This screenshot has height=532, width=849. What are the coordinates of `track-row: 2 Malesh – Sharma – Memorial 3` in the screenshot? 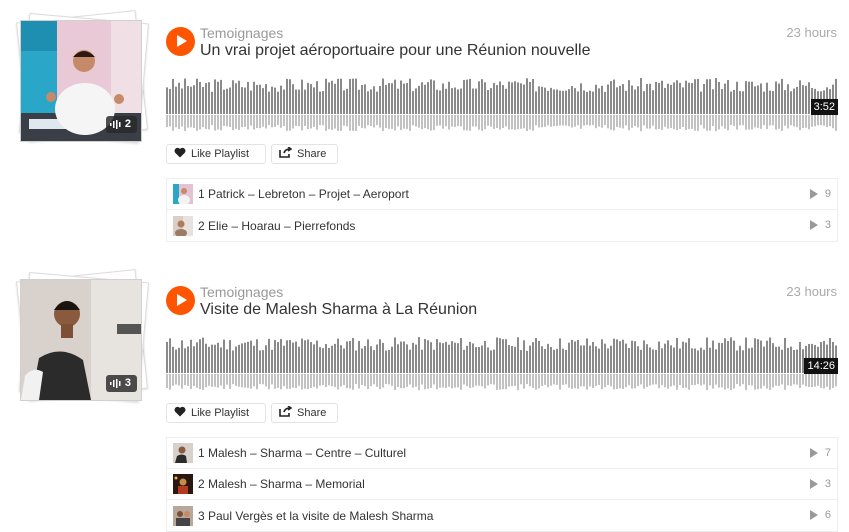 It's located at (502, 484).